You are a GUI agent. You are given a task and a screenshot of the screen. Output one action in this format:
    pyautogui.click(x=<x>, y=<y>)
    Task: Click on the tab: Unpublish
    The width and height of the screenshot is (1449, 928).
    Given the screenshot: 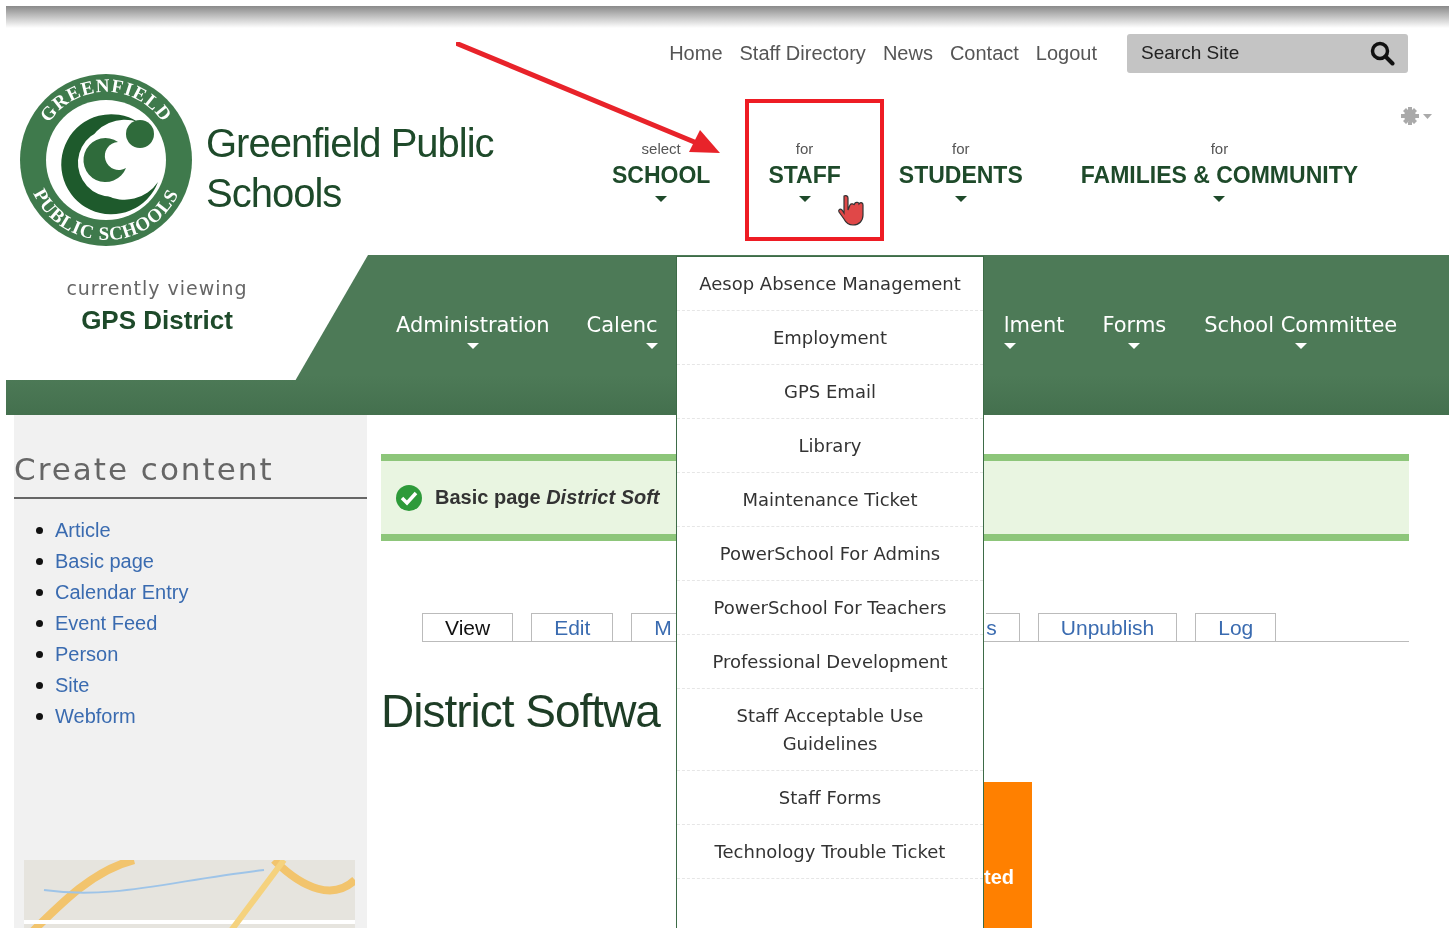 What is the action you would take?
    pyautogui.click(x=1107, y=627)
    